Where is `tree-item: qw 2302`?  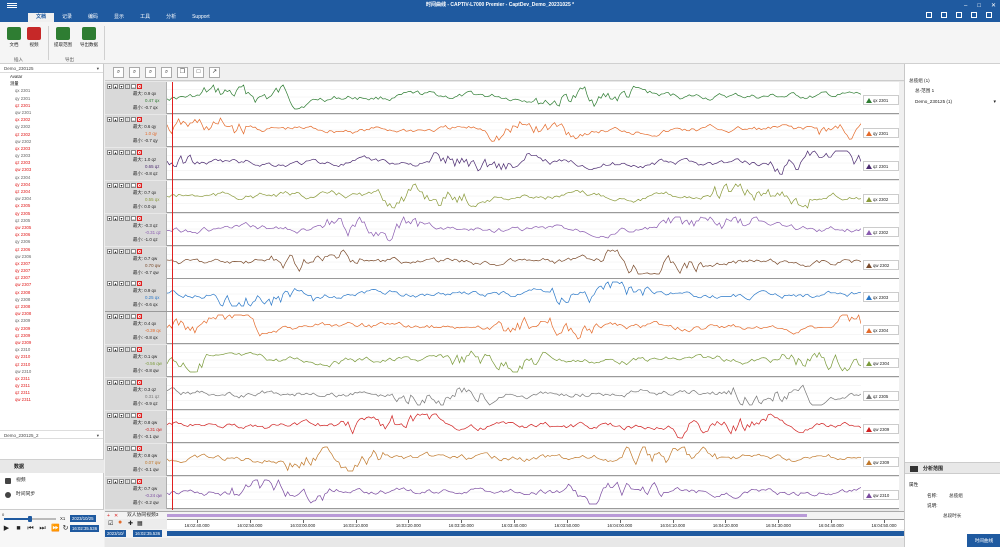 tree-item: qw 2302 is located at coordinates (53, 141).